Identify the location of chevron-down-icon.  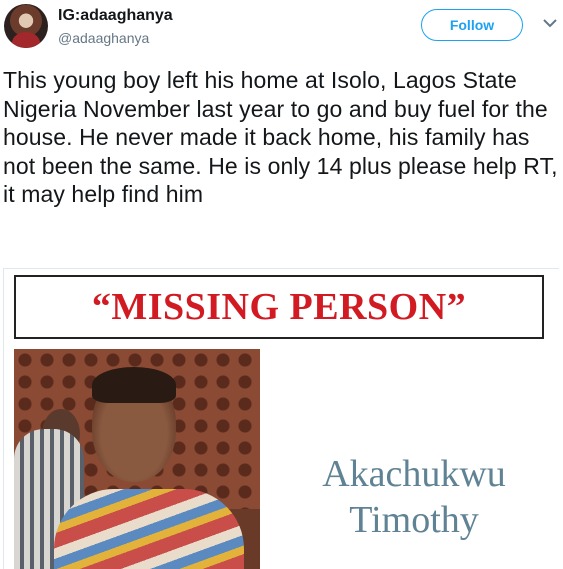
(550, 23).